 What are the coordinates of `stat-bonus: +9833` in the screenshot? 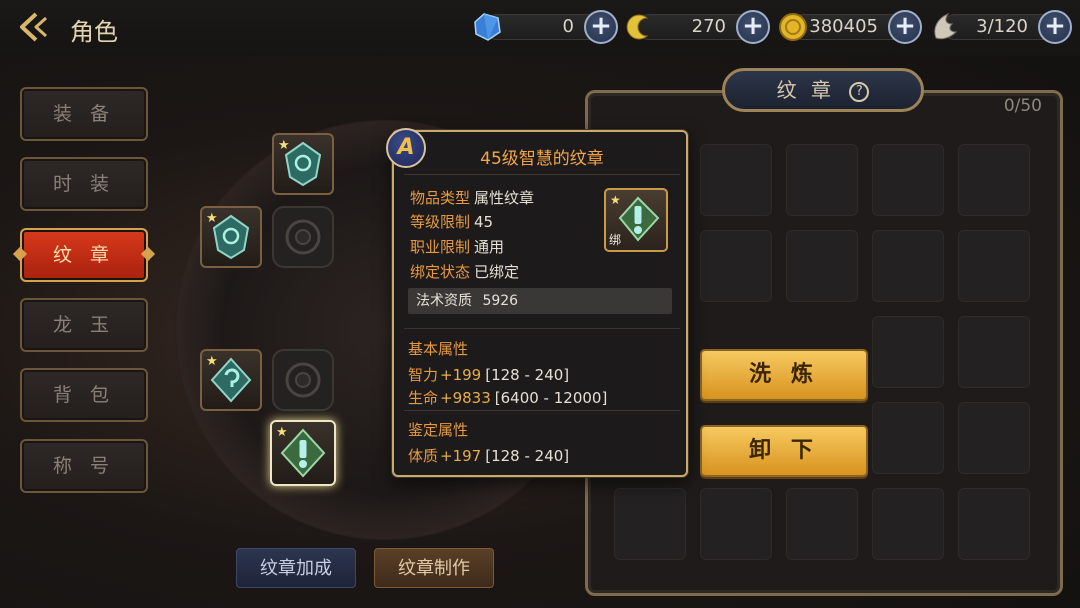 It's located at (465, 398).